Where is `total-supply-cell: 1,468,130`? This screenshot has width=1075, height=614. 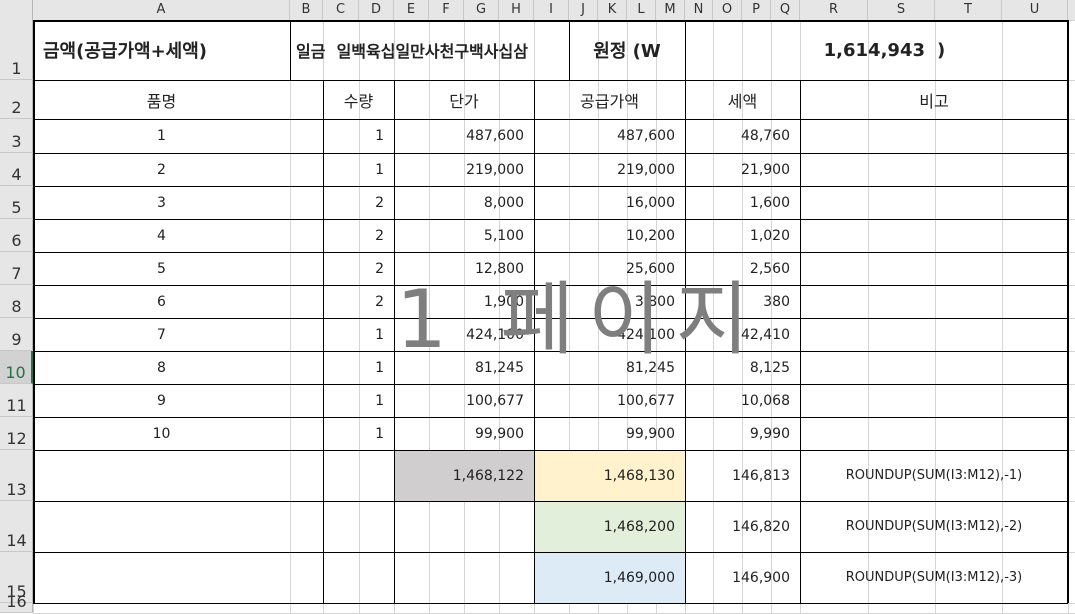 total-supply-cell: 1,468,130 is located at coordinates (609, 475).